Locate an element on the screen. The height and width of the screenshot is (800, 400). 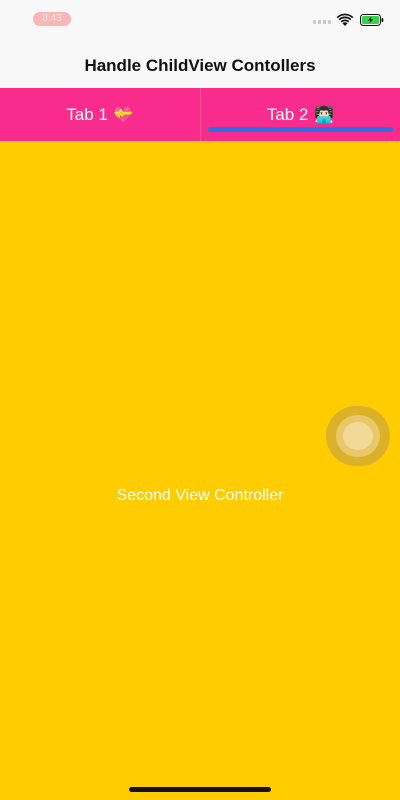
assistive-touch-core is located at coordinates (358, 436).